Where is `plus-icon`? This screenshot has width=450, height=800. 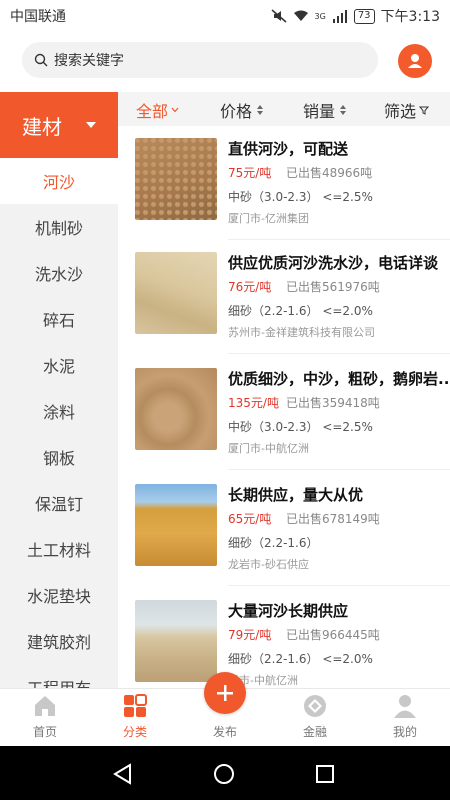 plus-icon is located at coordinates (225, 693).